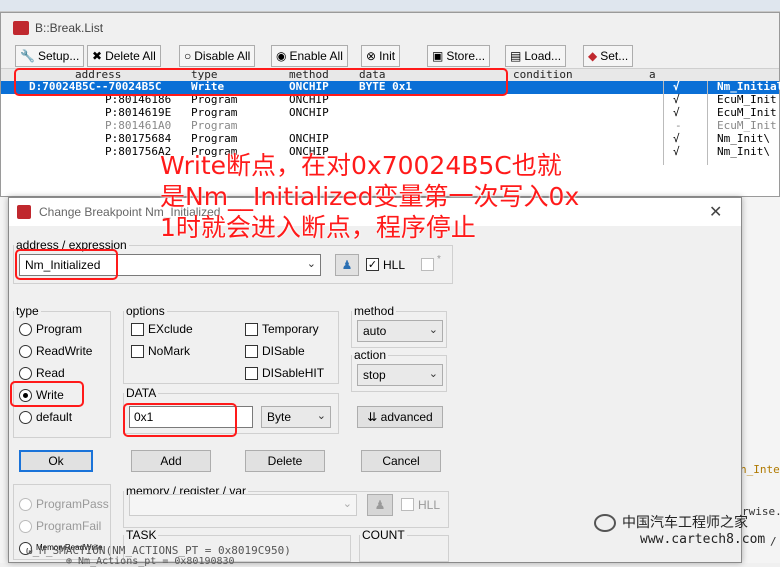  Describe the element at coordinates (390, 28) in the screenshot. I see `break-list-titlebar: B::Break.List` at that location.